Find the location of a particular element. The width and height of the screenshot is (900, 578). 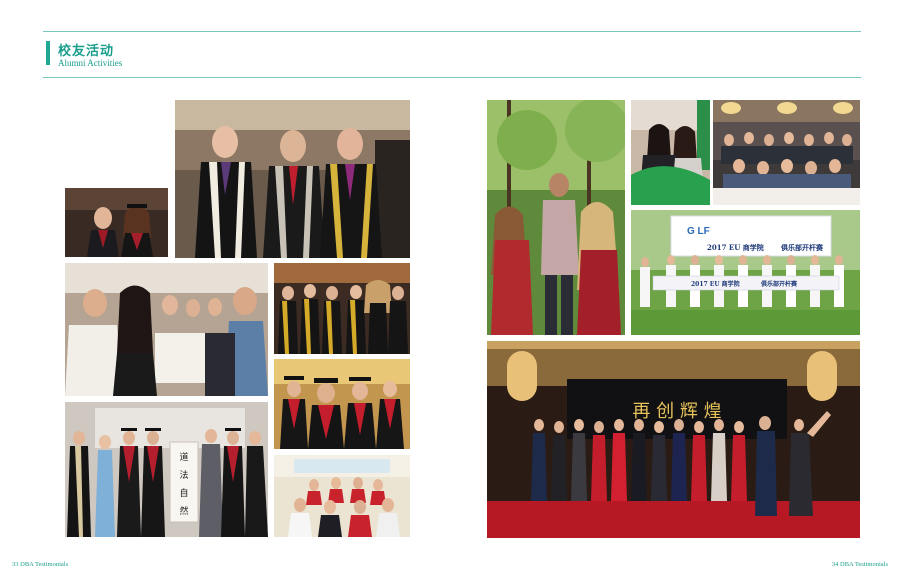

golf-banner-title: 2017 EU 商学院 is located at coordinates (735, 247).